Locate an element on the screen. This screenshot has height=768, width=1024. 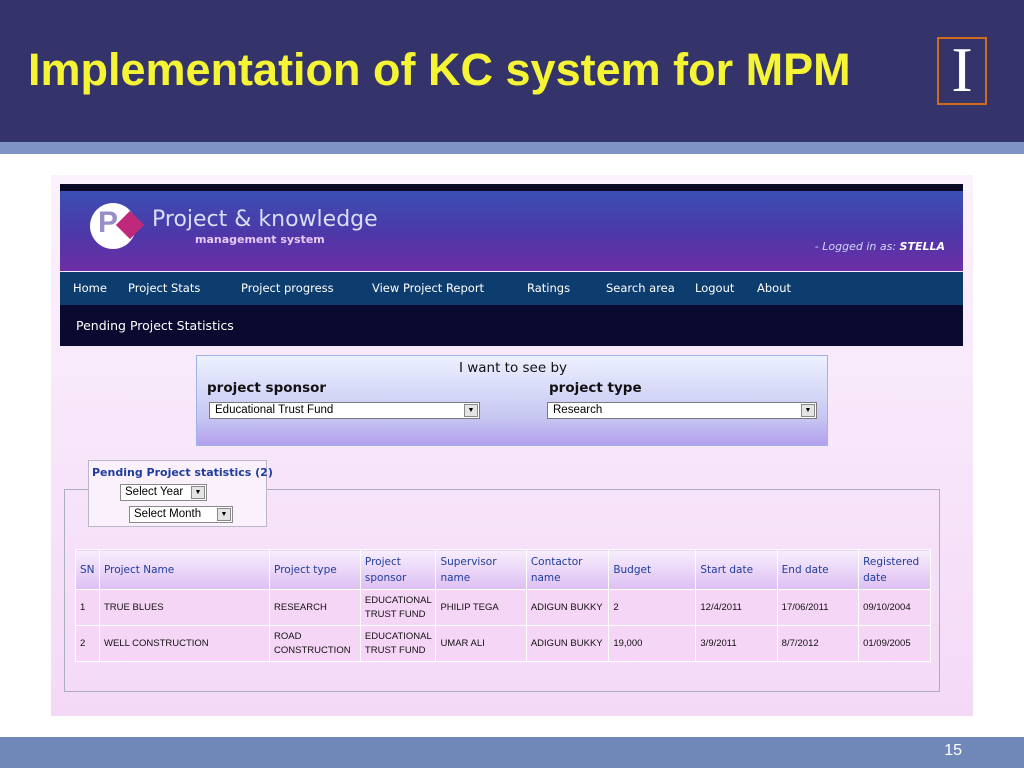
cell-budget: 2 is located at coordinates (652, 607).